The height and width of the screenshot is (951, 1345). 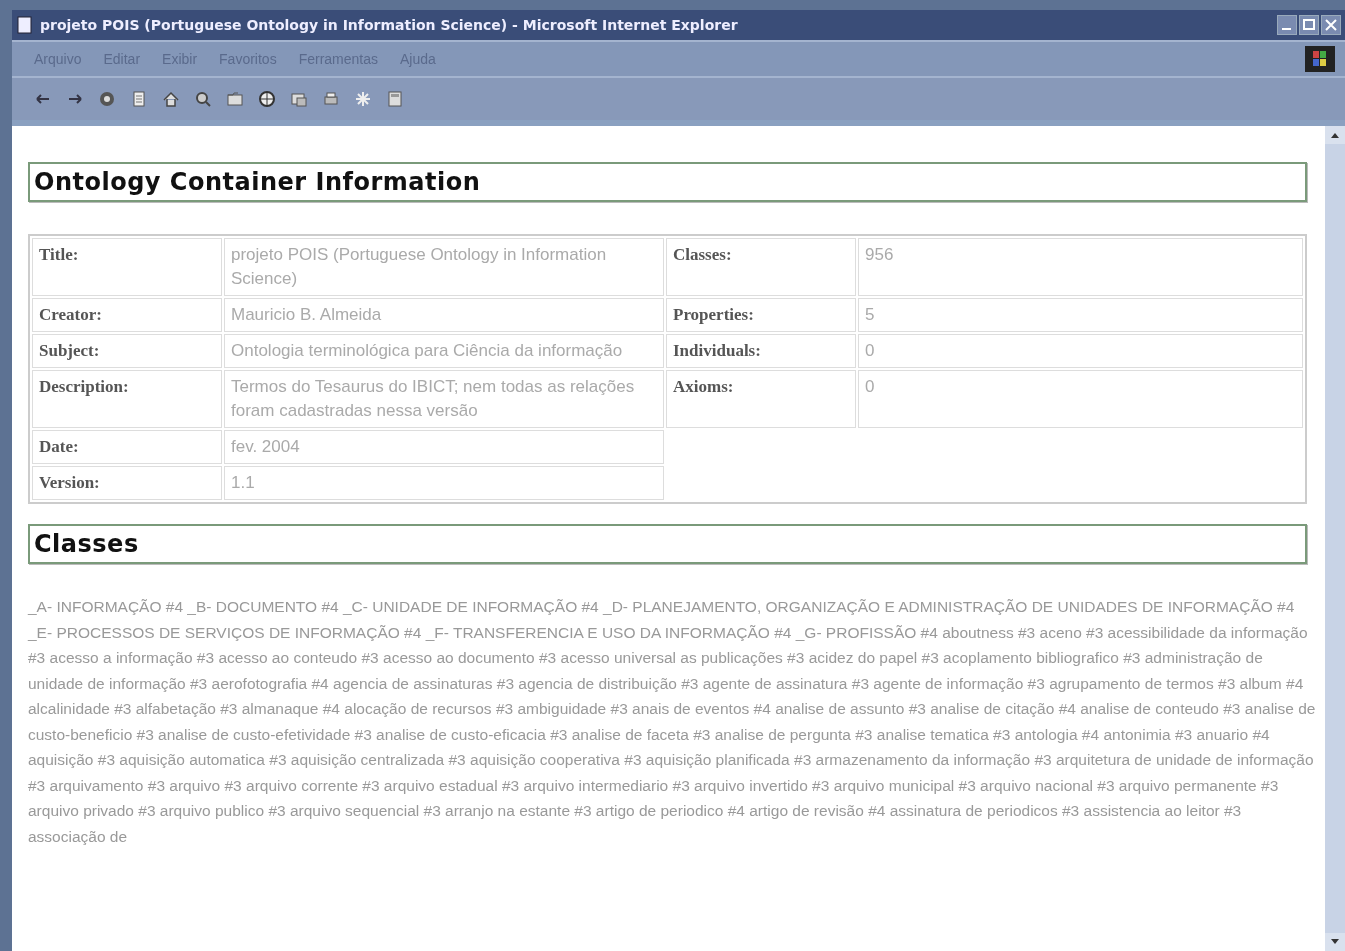 What do you see at coordinates (444, 399) in the screenshot?
I see `field-value: Termos do Tesaurus do IBICT; nem todas as relações foram cadastradas nessa versão` at bounding box center [444, 399].